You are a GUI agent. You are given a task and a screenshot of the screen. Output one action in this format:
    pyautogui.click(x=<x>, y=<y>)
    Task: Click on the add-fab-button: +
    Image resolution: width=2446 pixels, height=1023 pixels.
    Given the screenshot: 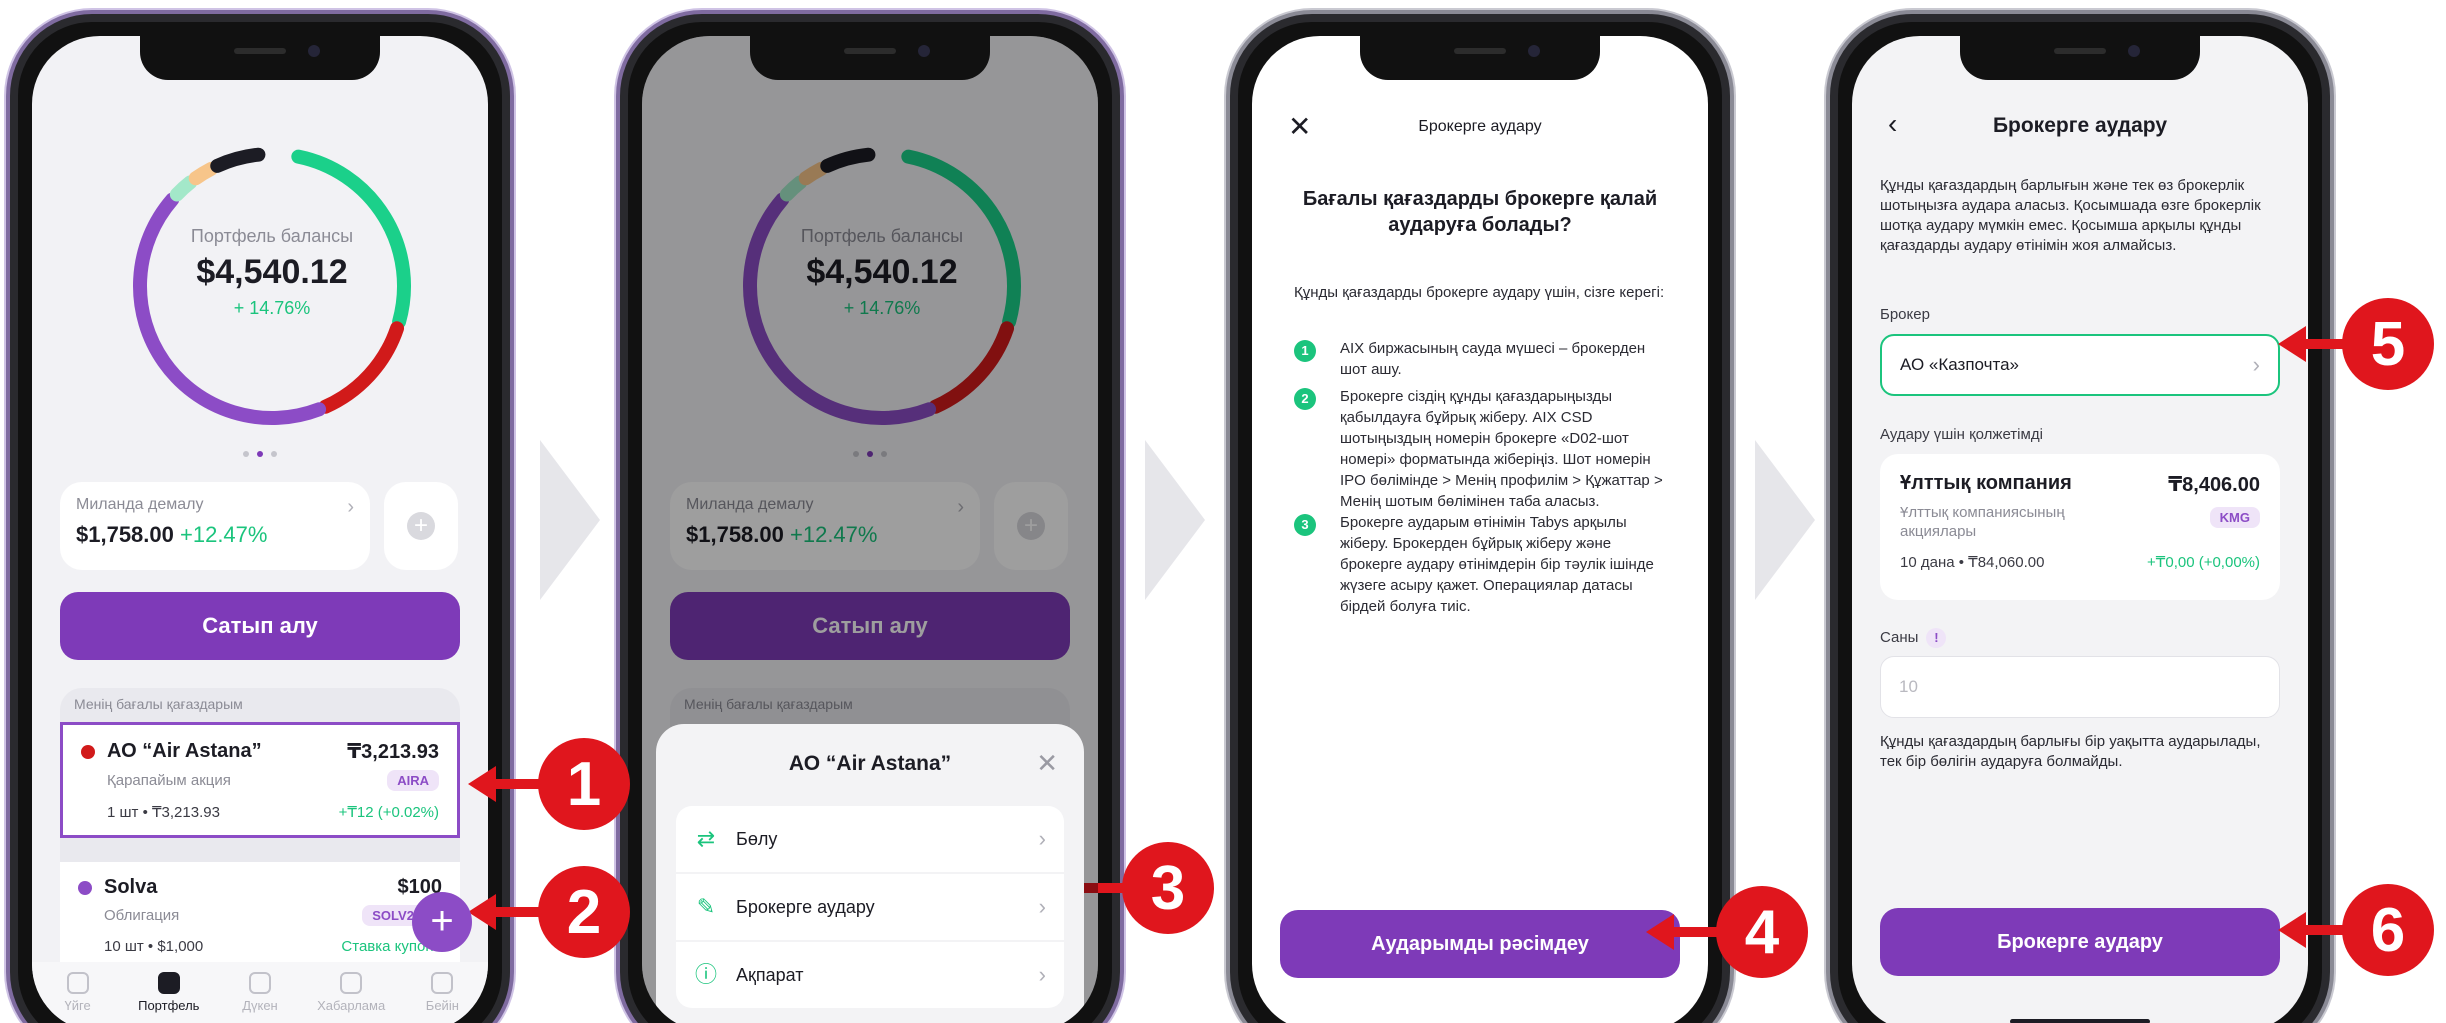 What is the action you would take?
    pyautogui.click(x=442, y=922)
    